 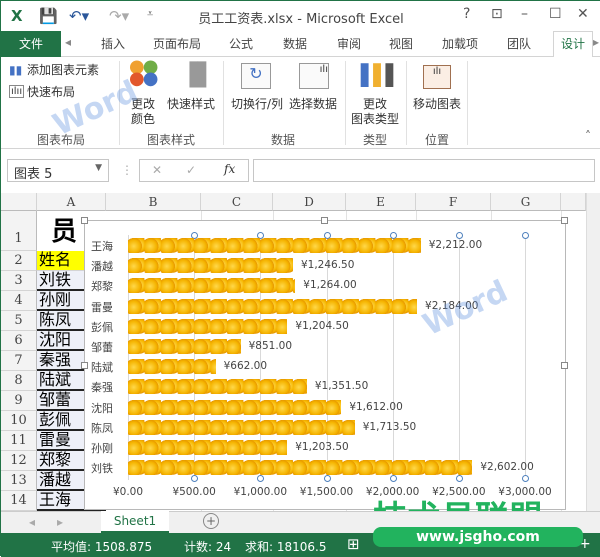 What do you see at coordinates (31, 44) in the screenshot?
I see `tab-file: 文件` at bounding box center [31, 44].